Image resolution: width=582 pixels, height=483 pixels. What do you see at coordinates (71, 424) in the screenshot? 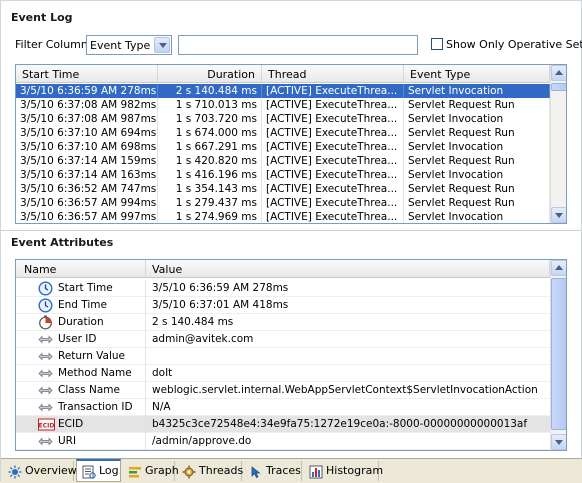
I see `attribute-name: ECID` at bounding box center [71, 424].